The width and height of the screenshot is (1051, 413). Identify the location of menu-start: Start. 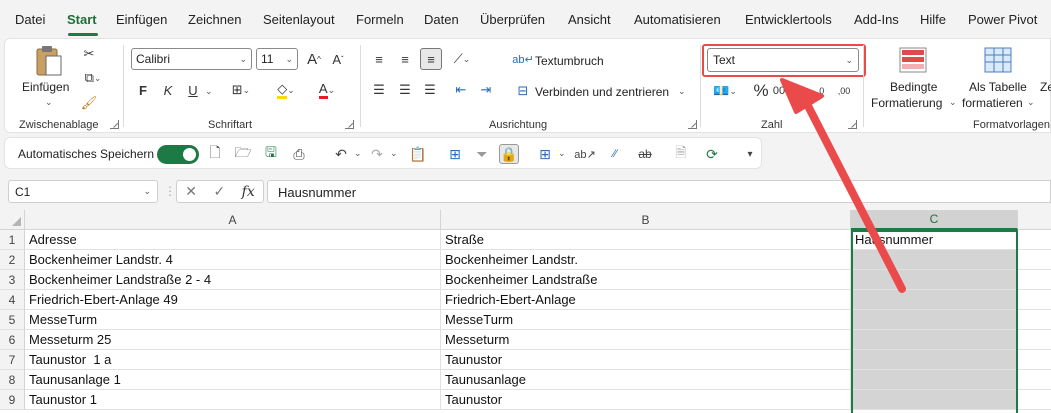
(82, 19).